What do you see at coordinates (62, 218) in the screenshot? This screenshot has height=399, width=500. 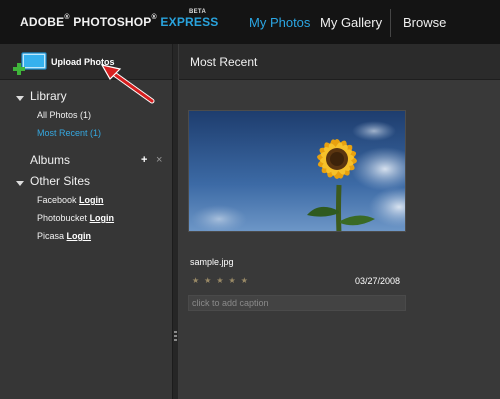 I see `site-name: Photobucket` at bounding box center [62, 218].